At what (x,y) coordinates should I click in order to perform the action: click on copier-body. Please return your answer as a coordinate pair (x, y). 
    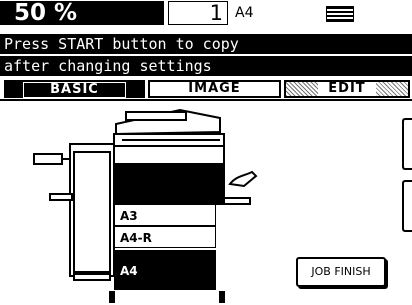
    Looking at the image, I should click on (169, 175).